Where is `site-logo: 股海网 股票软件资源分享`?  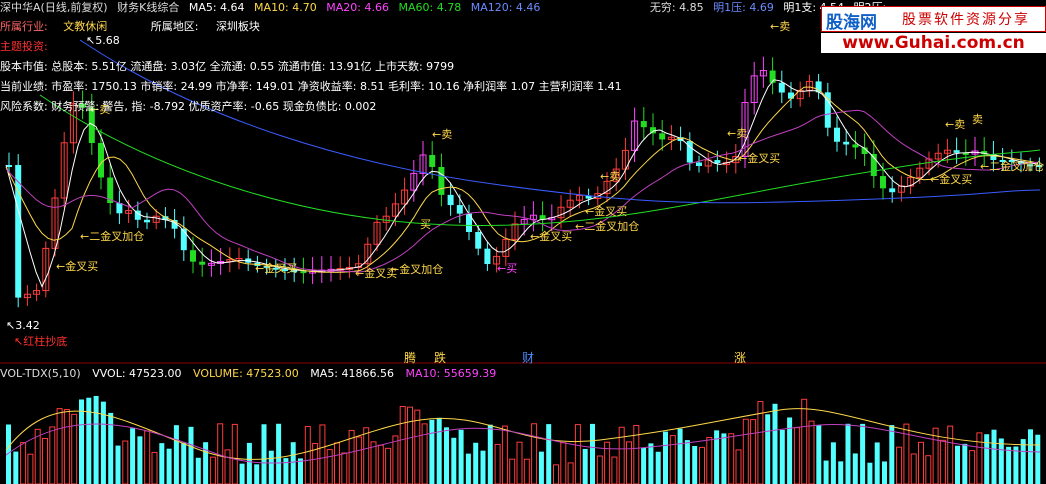
site-logo: 股海网 股票软件资源分享 is located at coordinates (933, 19).